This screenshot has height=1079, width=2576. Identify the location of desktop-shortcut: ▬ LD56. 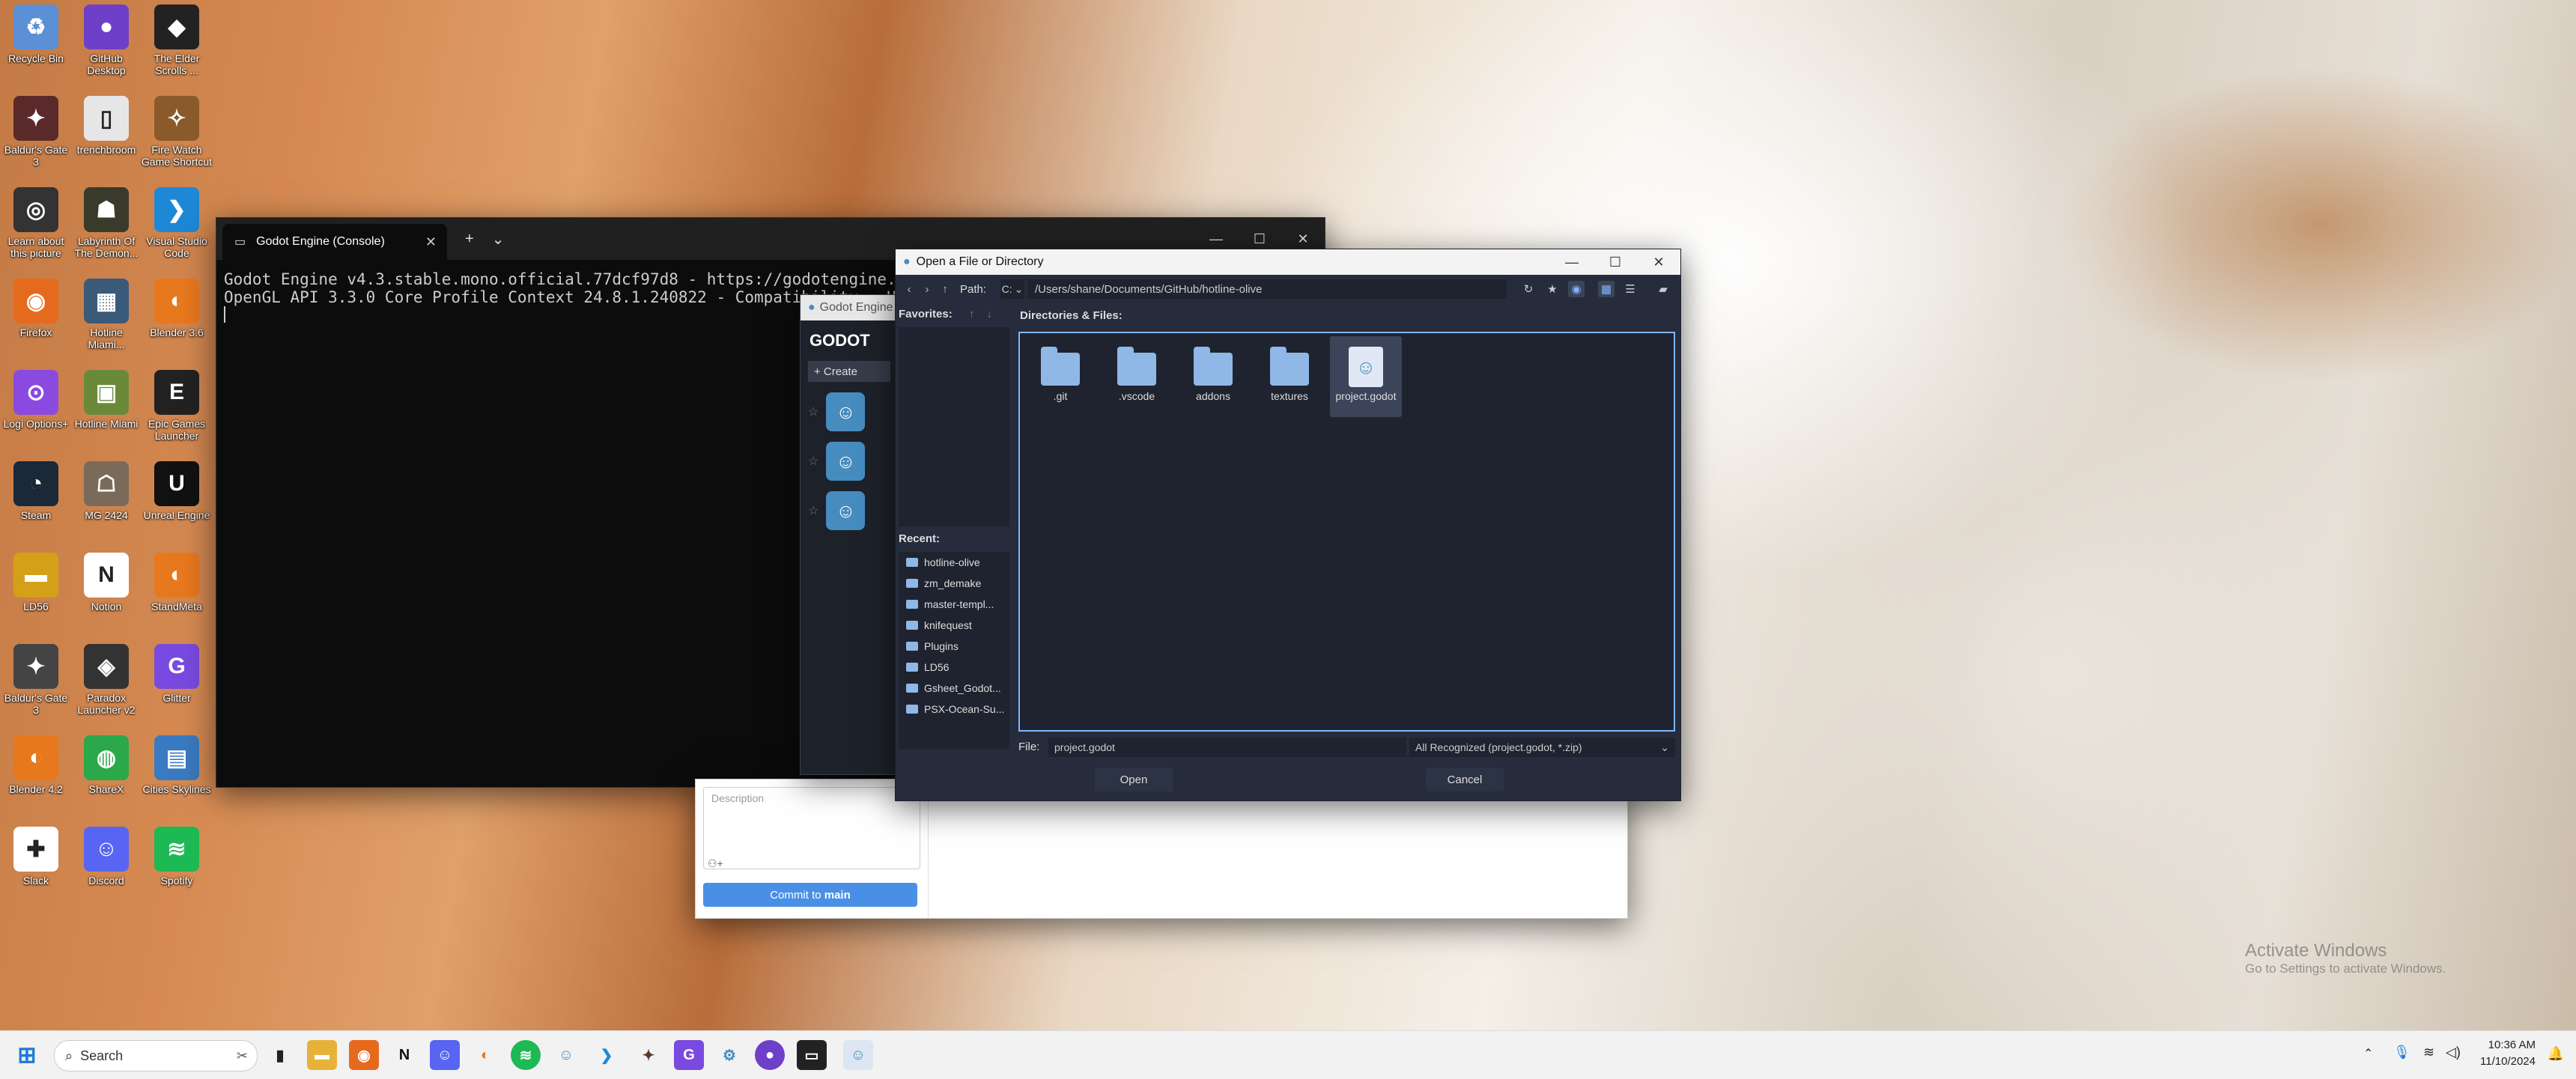
(36, 593).